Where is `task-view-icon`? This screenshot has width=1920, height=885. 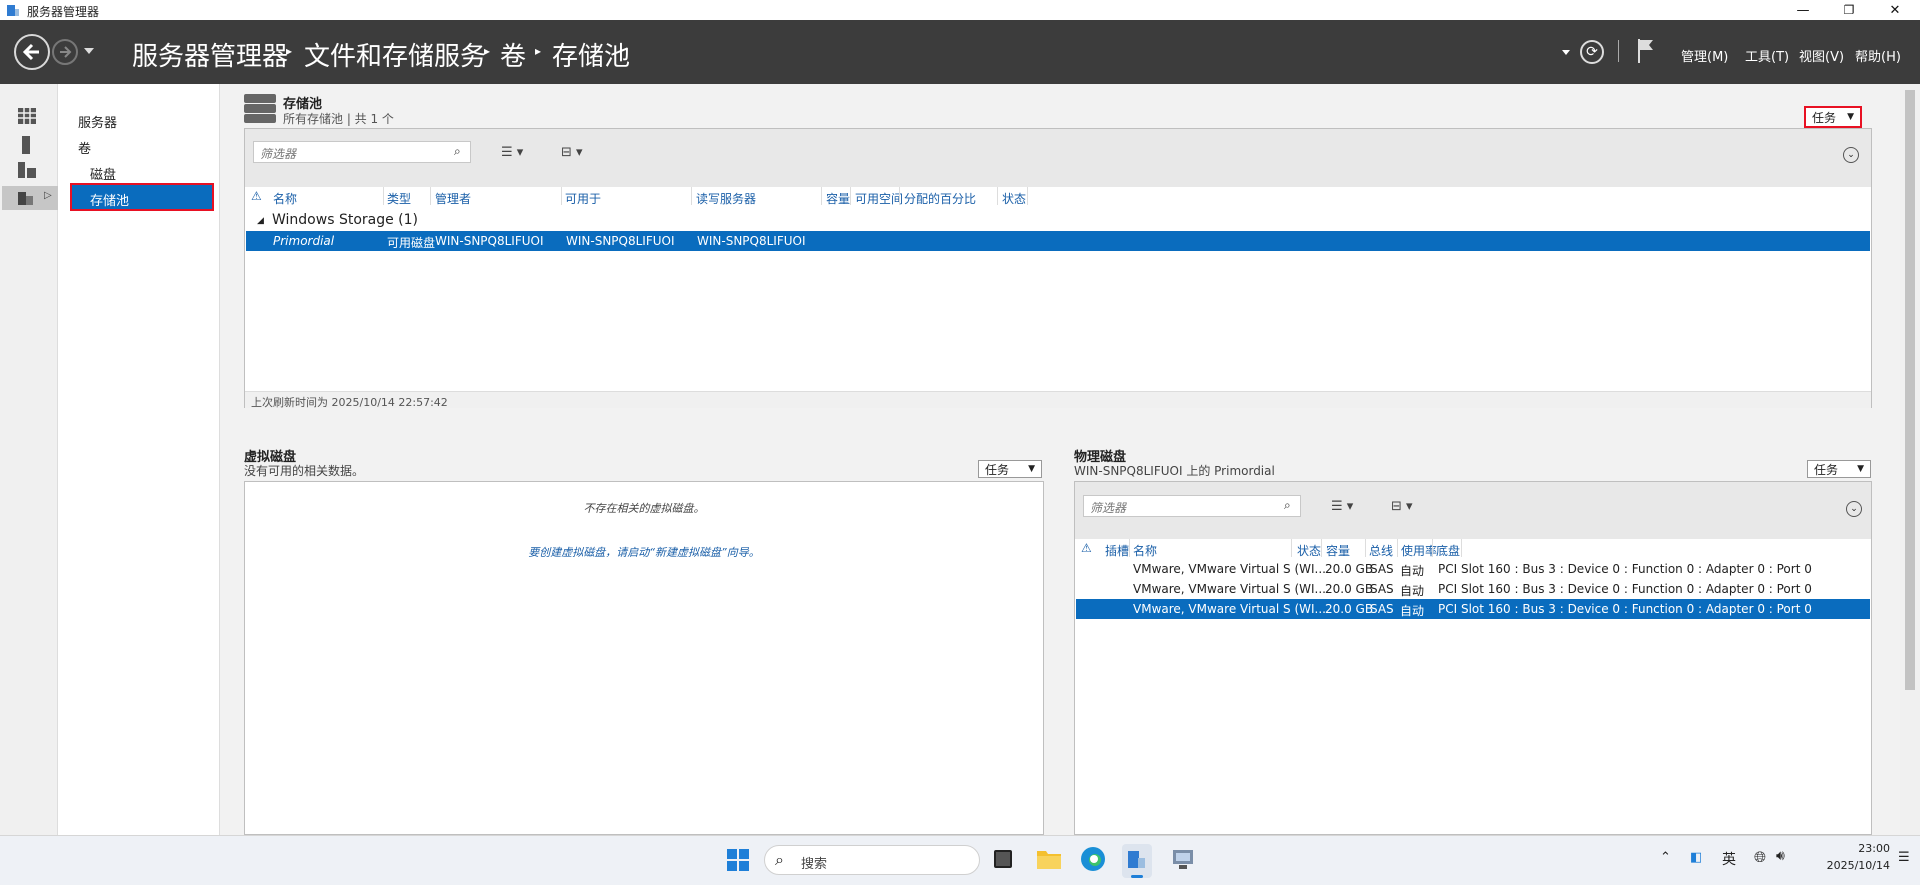
task-view-icon is located at coordinates (1003, 859).